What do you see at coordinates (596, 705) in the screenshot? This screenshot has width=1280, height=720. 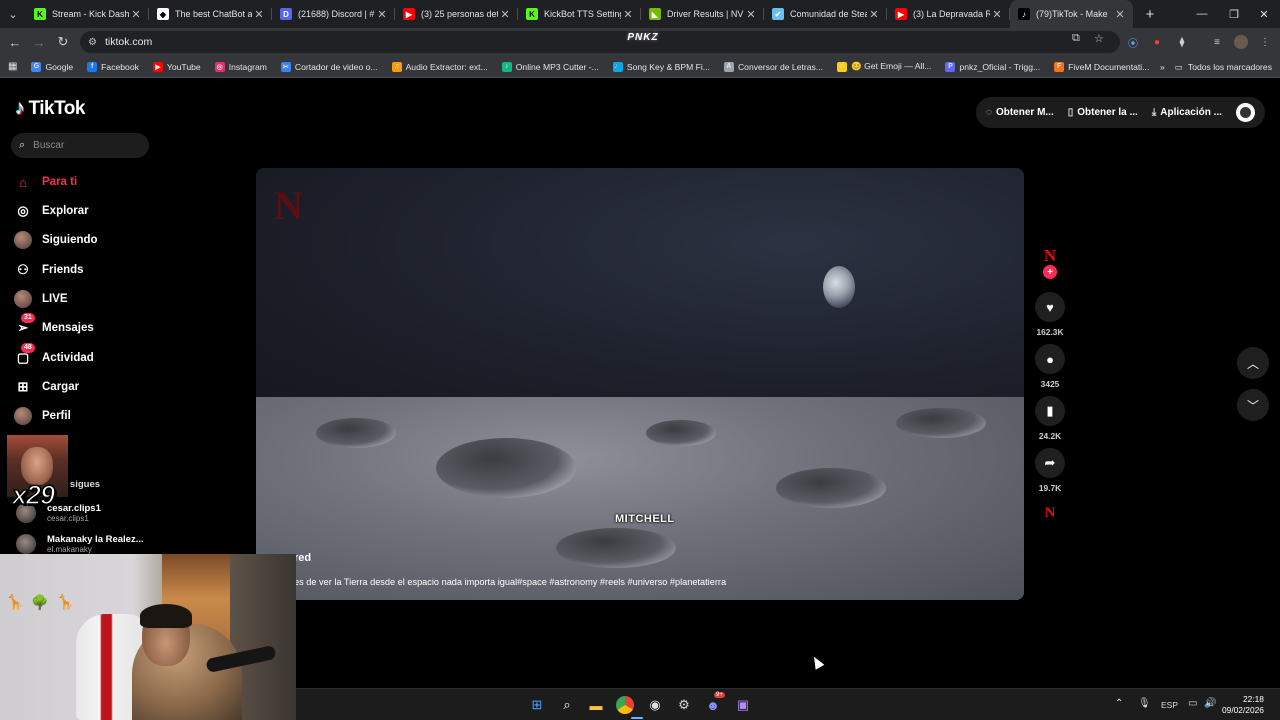 I see `file-explorer-icon: ▬` at bounding box center [596, 705].